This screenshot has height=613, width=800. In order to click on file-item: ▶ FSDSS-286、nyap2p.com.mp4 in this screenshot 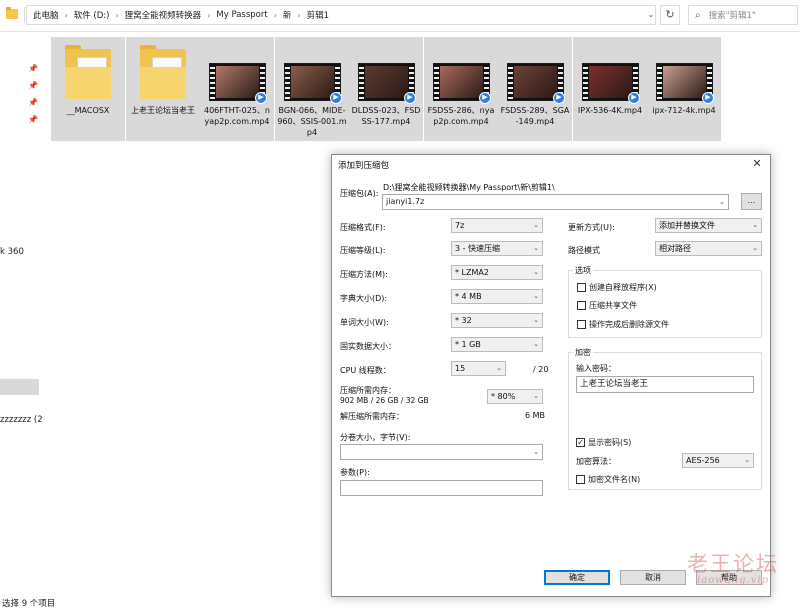, I will do `click(461, 89)`.